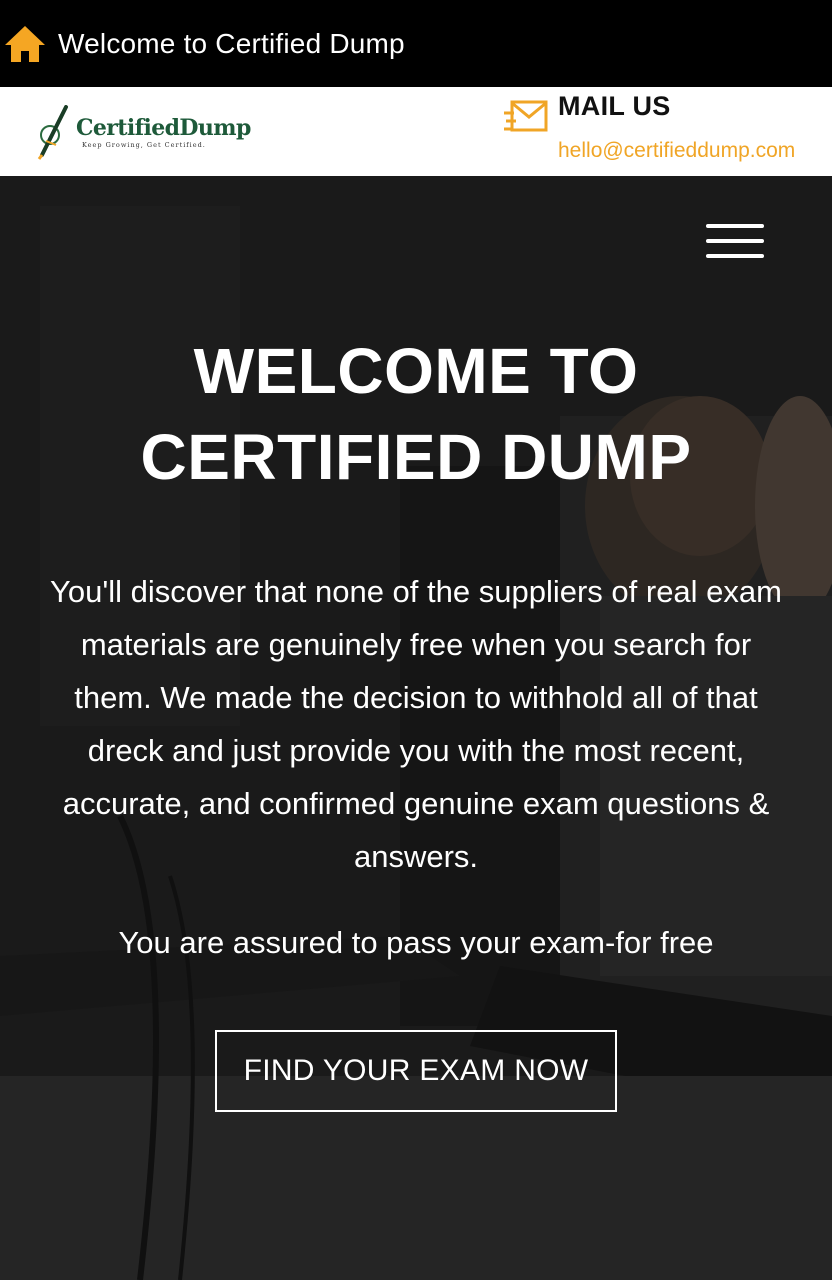 This screenshot has height=1280, width=832. Describe the element at coordinates (736, 242) in the screenshot. I see `hamburger-menu-icon` at that location.